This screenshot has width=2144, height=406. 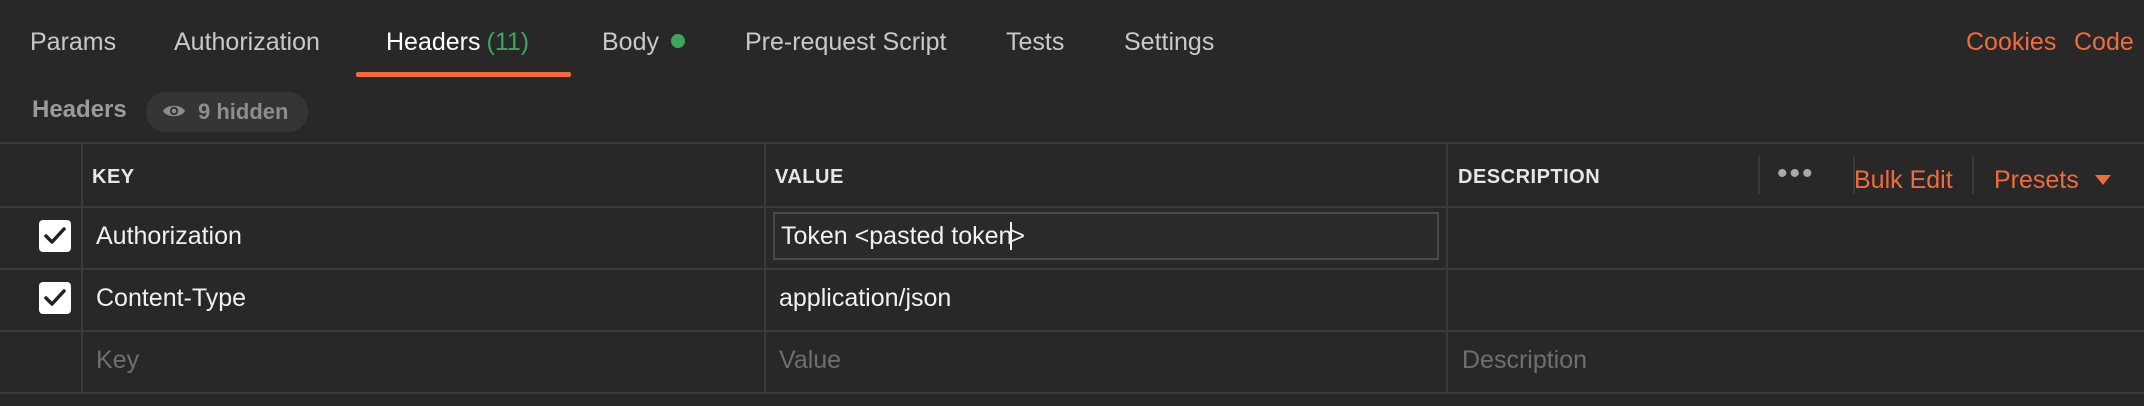 I want to click on tab-prerequest-label: Pre-request Script, so click(x=846, y=42).